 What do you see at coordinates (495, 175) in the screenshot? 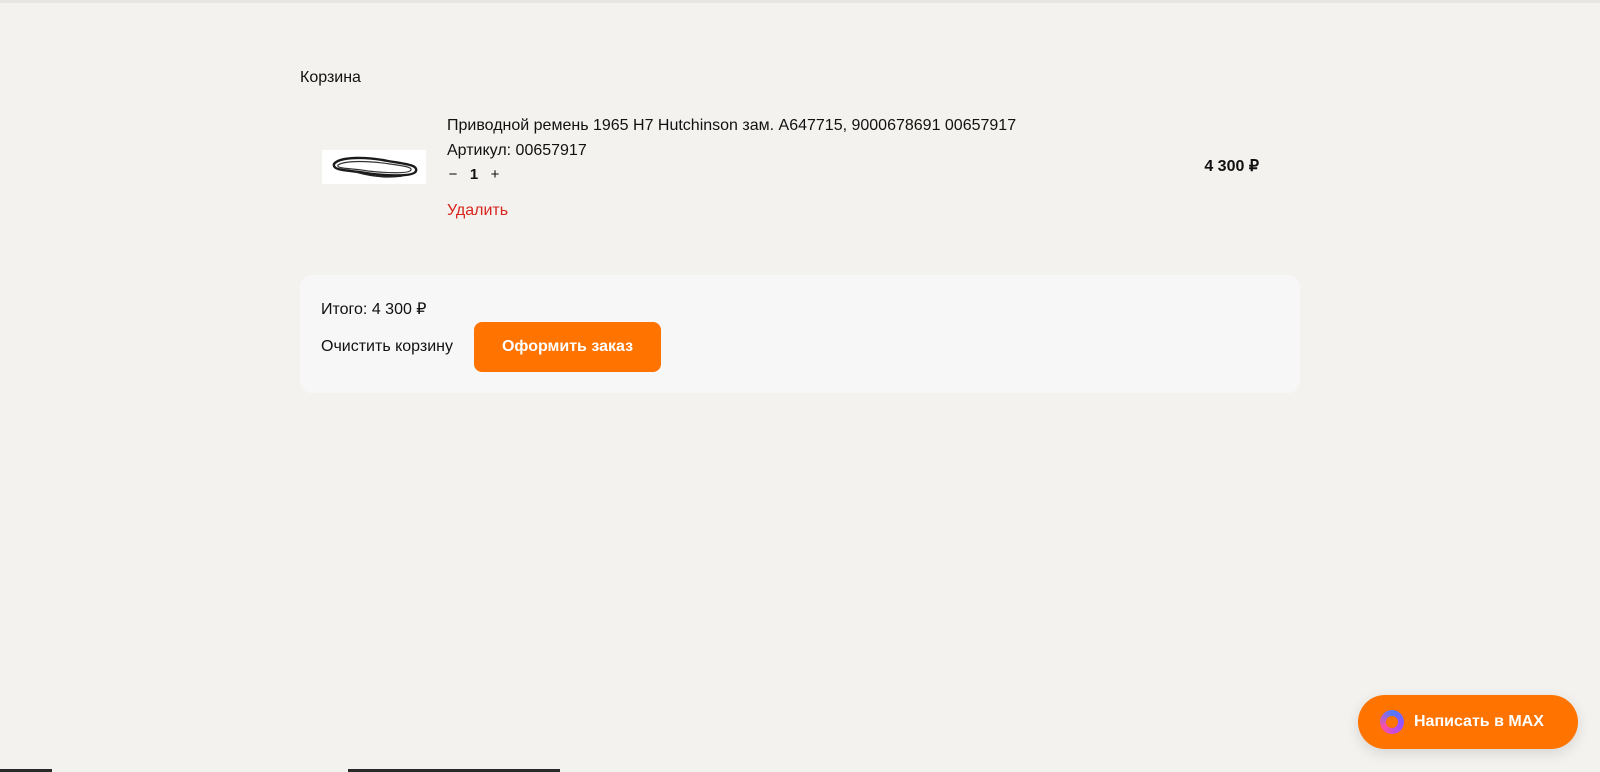
I see `increment-button: +` at bounding box center [495, 175].